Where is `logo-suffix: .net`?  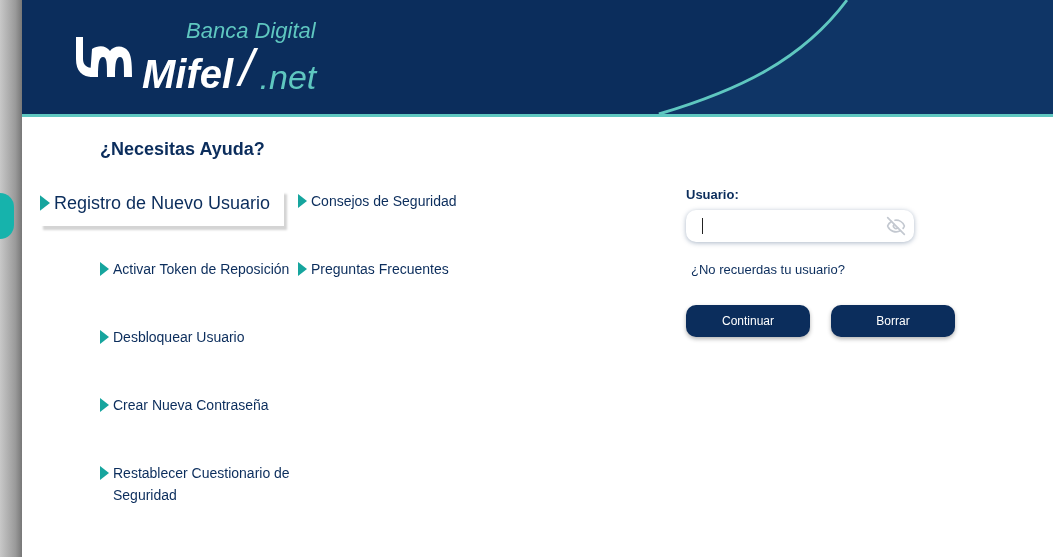 logo-suffix: .net is located at coordinates (288, 77).